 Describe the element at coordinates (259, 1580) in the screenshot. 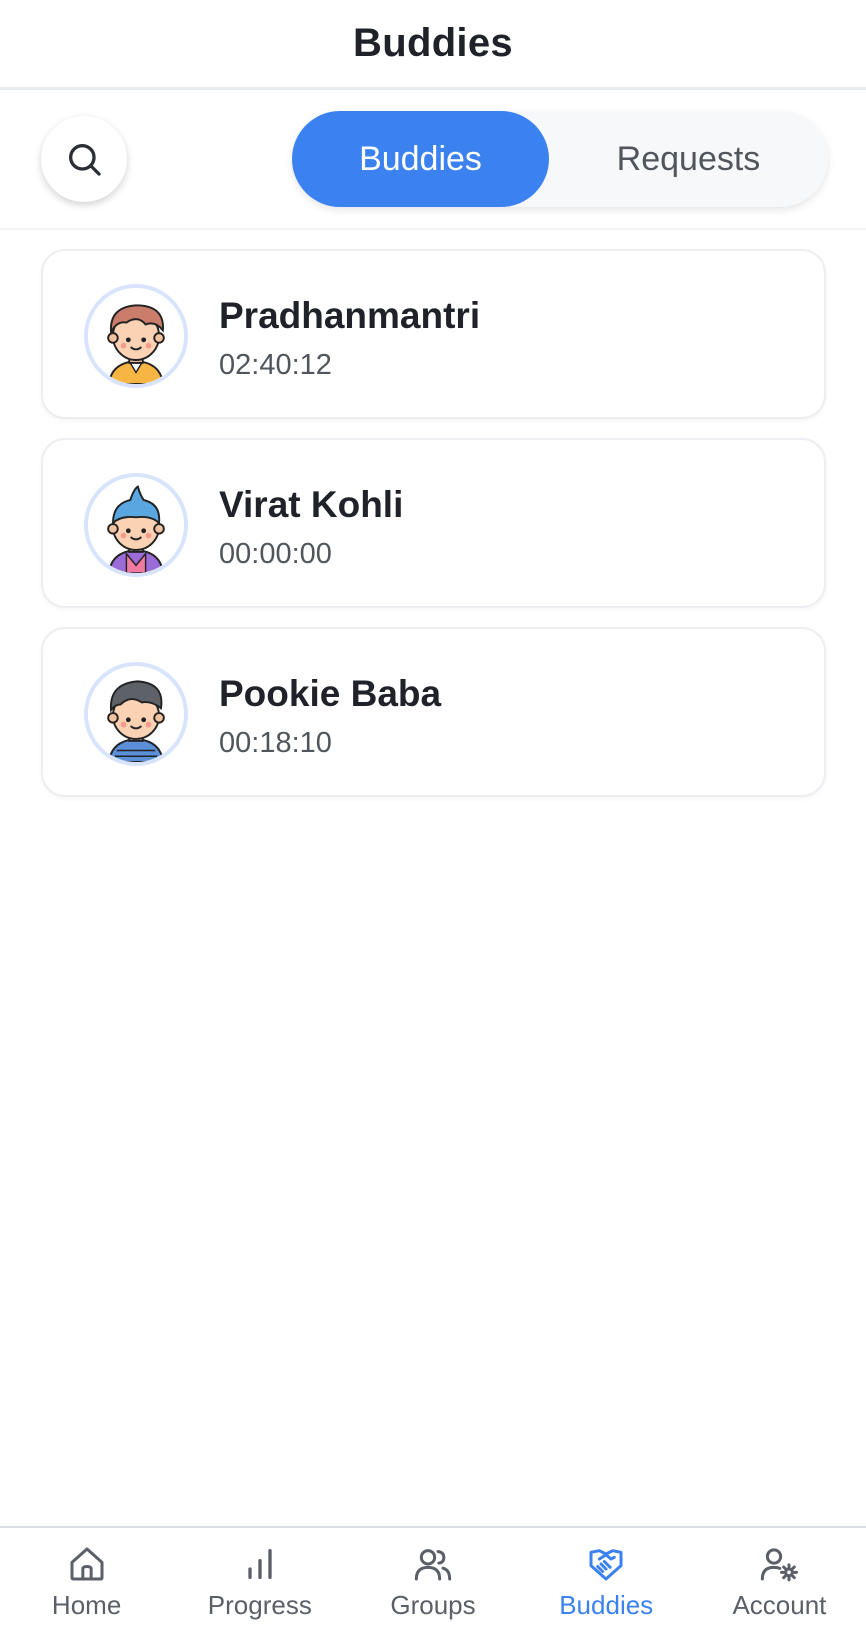

I see `nav-item-progress: Progress` at that location.